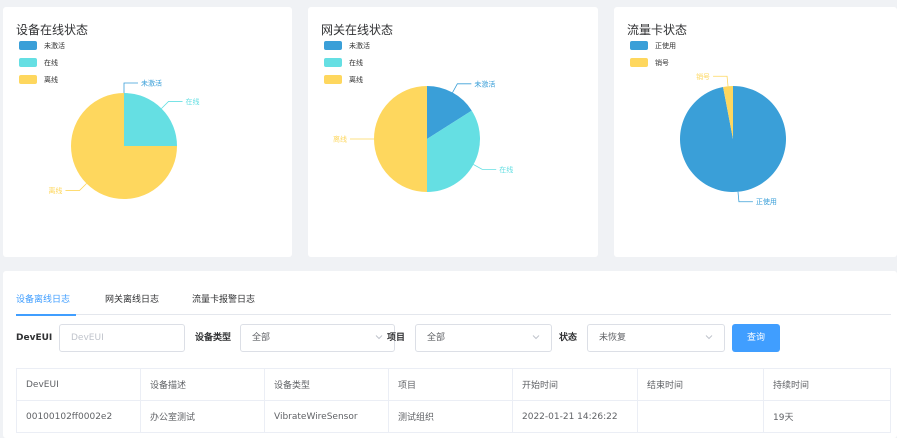  Describe the element at coordinates (613, 338) in the screenshot. I see `status-value: 未恢复` at that location.